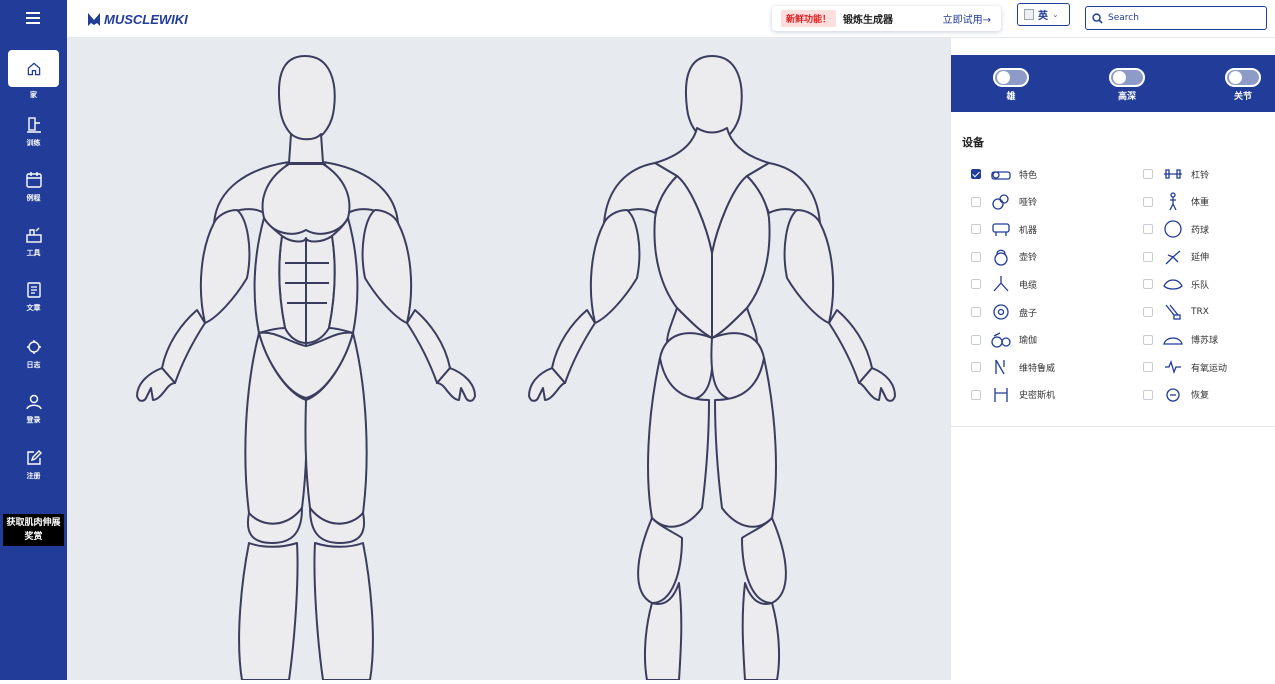 The width and height of the screenshot is (1275, 684). What do you see at coordinates (306, 148) in the screenshot?
I see `front-neck` at bounding box center [306, 148].